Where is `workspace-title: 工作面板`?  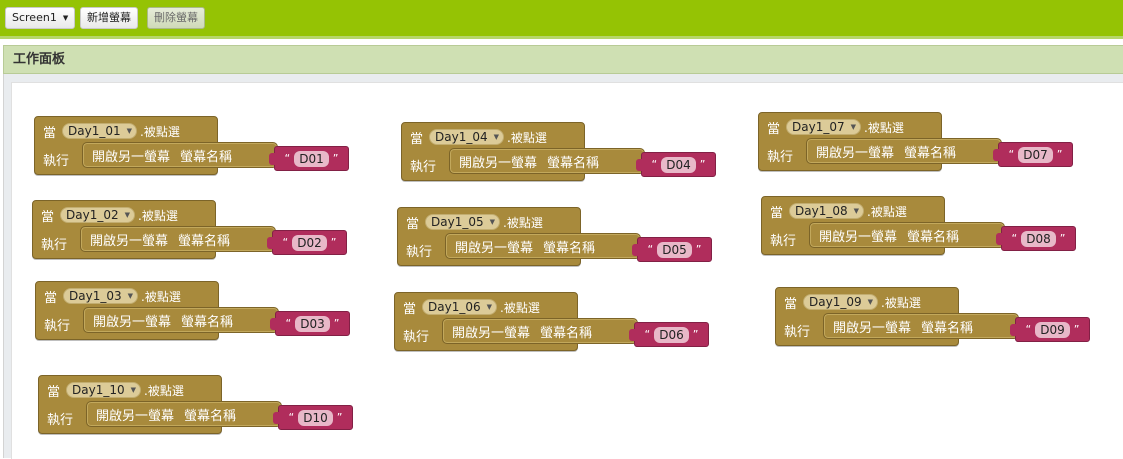
workspace-title: 工作面板 is located at coordinates (39, 59).